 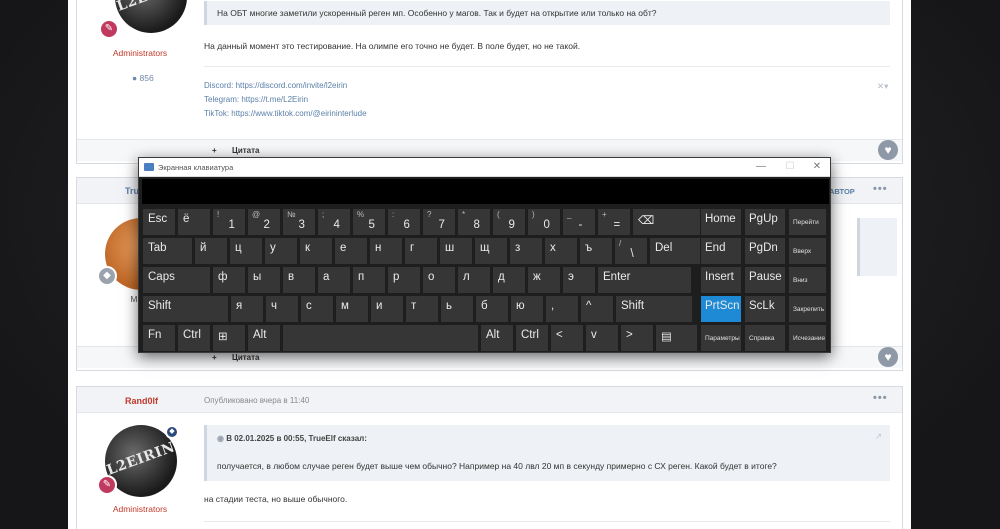 What do you see at coordinates (878, 436) in the screenshot?
I see `quote-expand-icon: ↗` at bounding box center [878, 436].